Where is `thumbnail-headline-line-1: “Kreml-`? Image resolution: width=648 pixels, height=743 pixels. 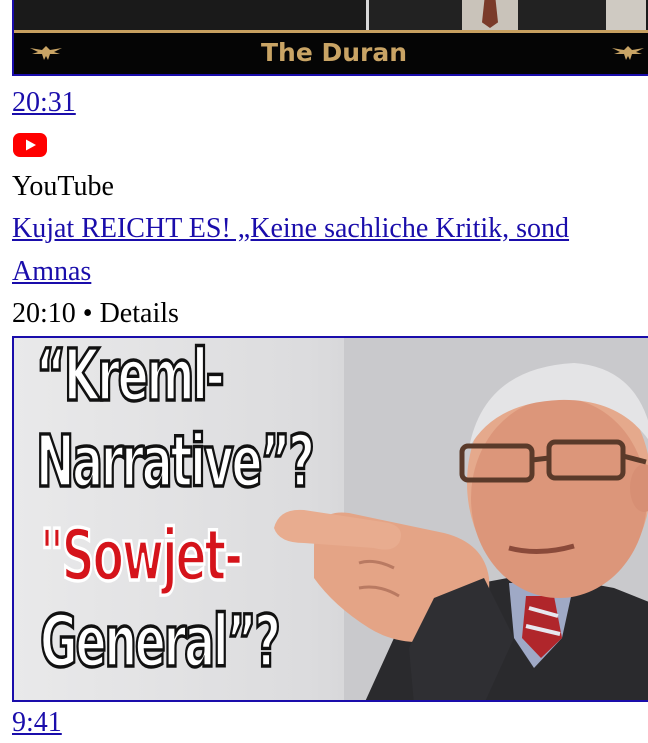 thumbnail-headline-line-1: “Kreml- is located at coordinates (130, 377).